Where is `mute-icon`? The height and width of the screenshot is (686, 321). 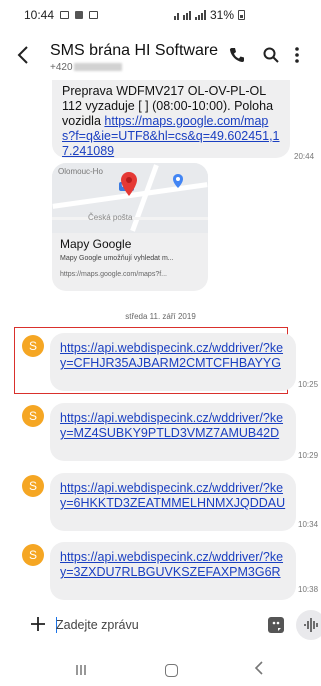 mute-icon is located at coordinates (176, 15).